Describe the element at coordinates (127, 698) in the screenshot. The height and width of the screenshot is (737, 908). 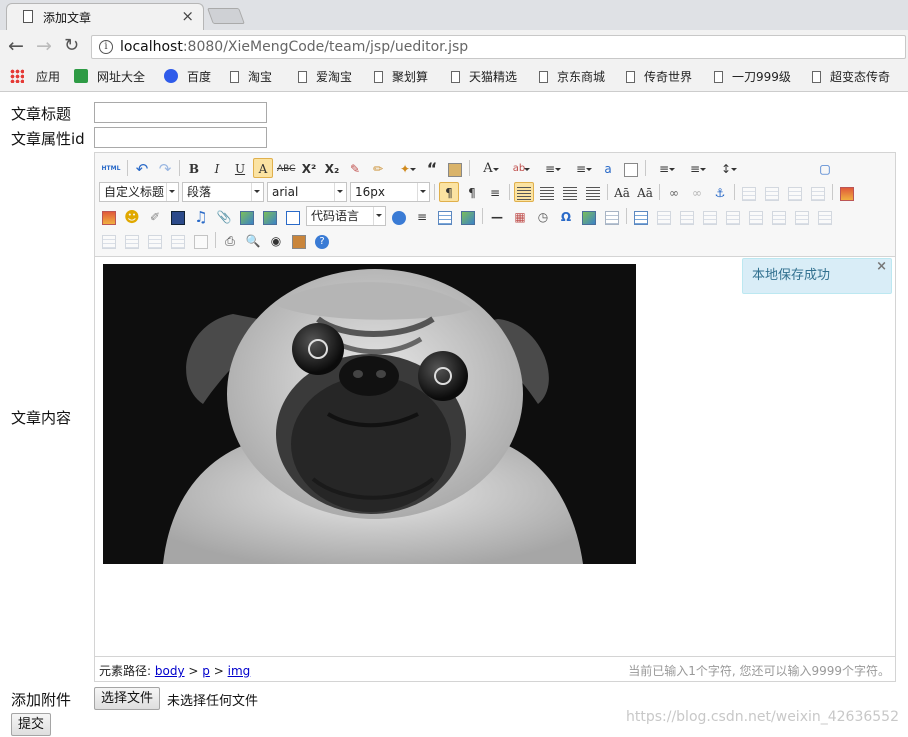
I see `choose-file-button: 选择文件` at that location.